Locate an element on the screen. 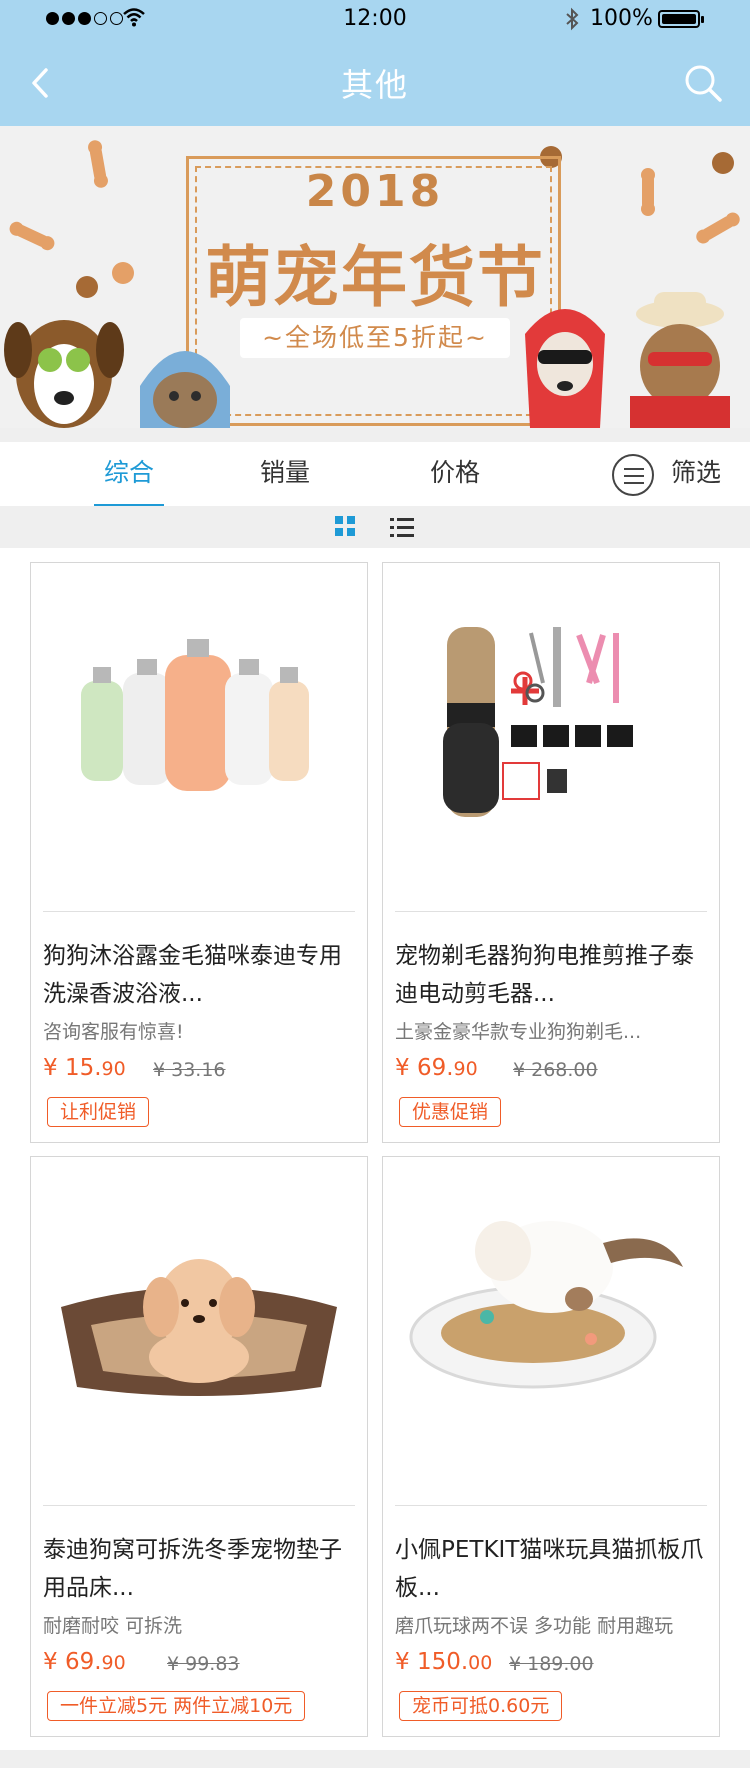 The image size is (750, 1768). view-toggle-bar is located at coordinates (375, 527).